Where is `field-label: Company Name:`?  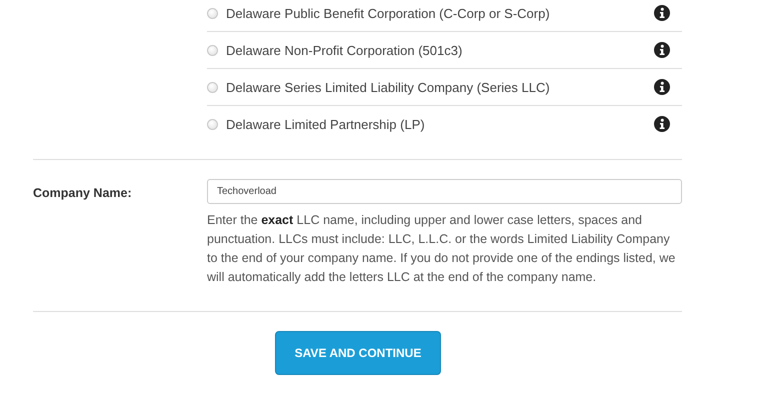 field-label: Company Name: is located at coordinates (83, 193).